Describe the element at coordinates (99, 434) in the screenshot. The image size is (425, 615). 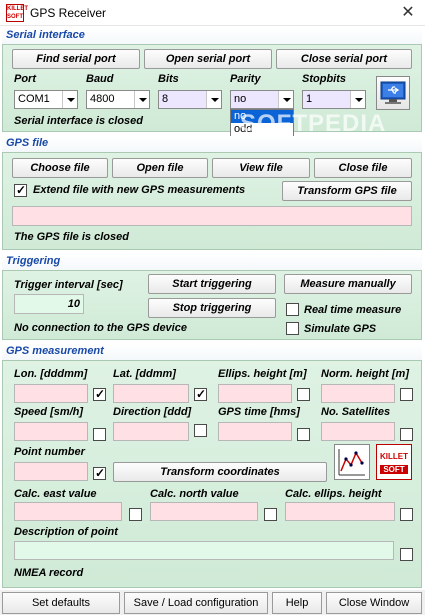
I see `speed-checkbox` at that location.